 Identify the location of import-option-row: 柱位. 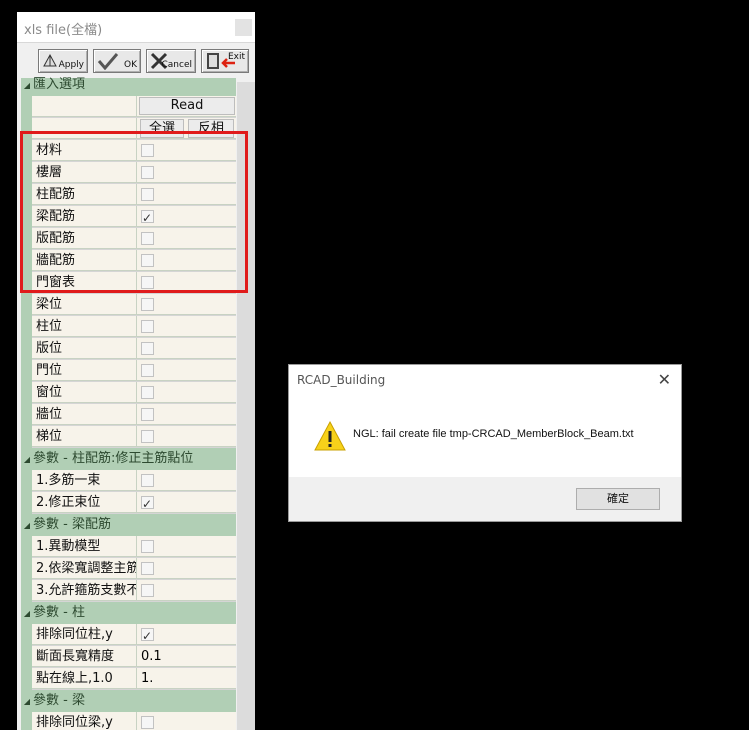
(128, 327).